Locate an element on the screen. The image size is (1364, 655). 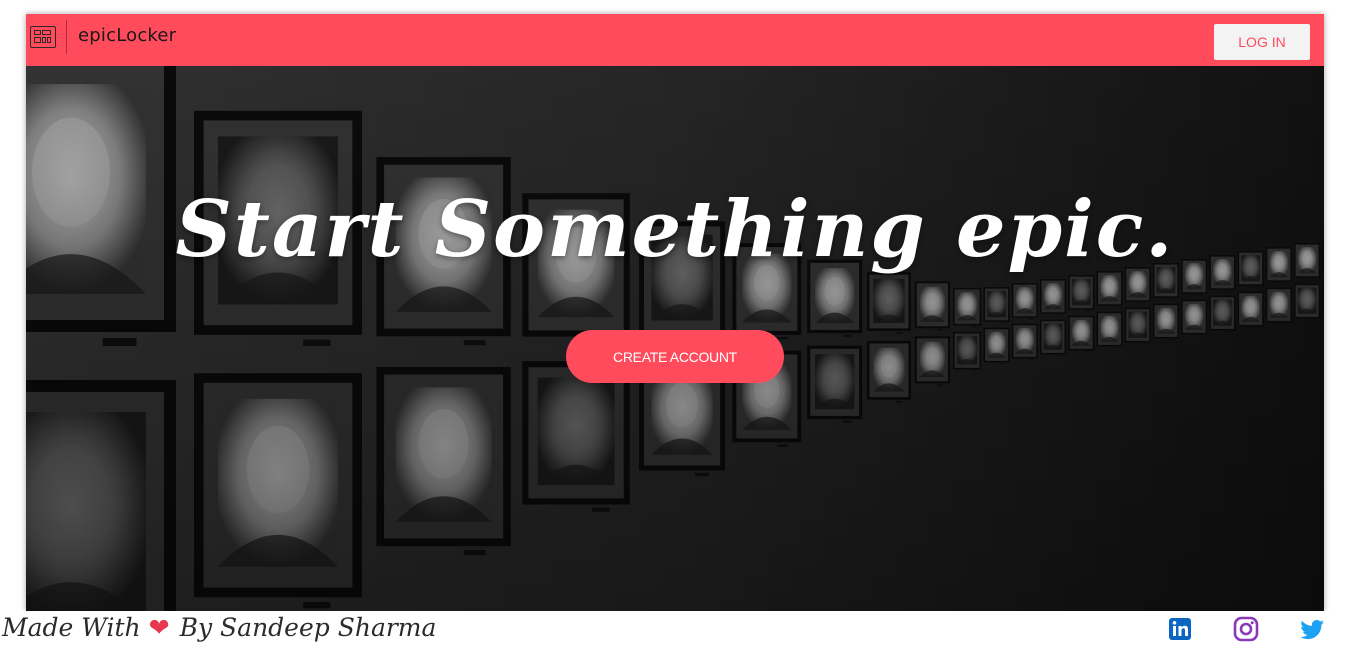
login-button: LOG IN is located at coordinates (1262, 42).